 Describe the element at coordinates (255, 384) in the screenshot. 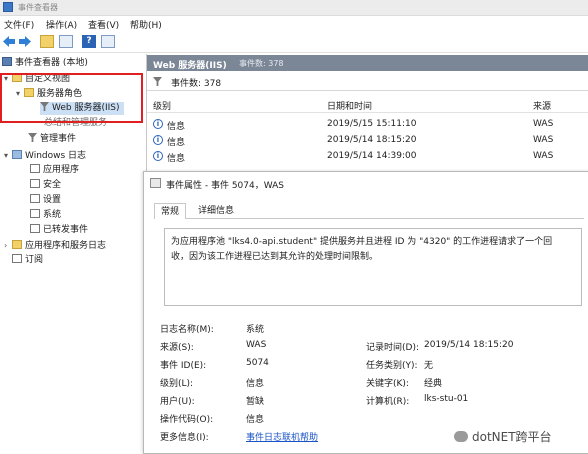

I see `level-value: 信息` at that location.